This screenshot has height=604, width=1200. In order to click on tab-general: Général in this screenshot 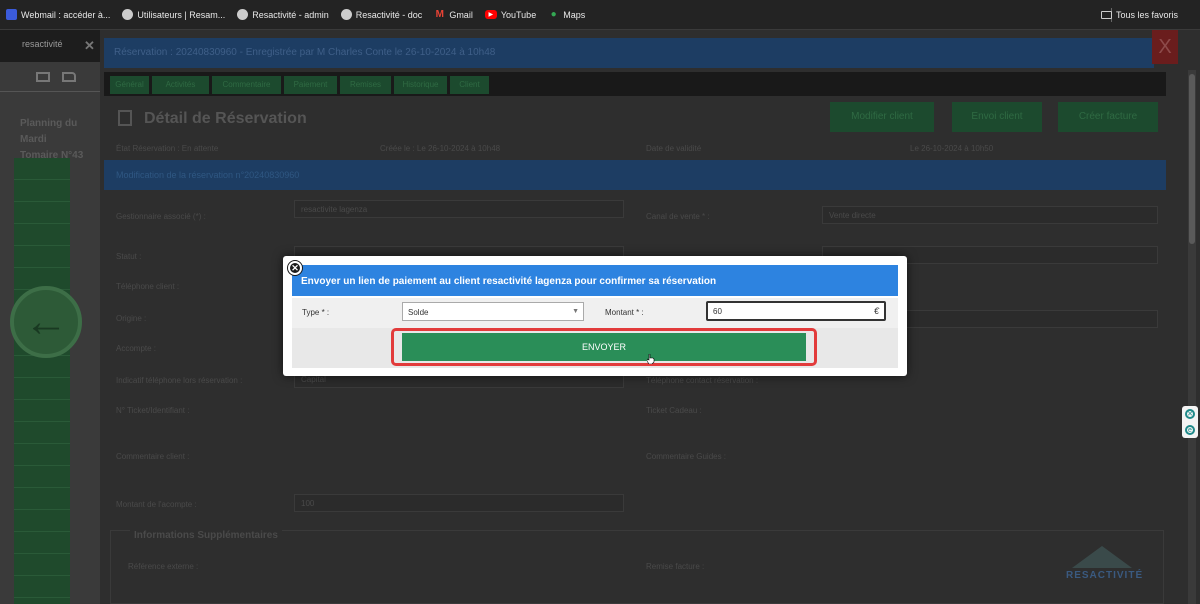, I will do `click(130, 85)`.